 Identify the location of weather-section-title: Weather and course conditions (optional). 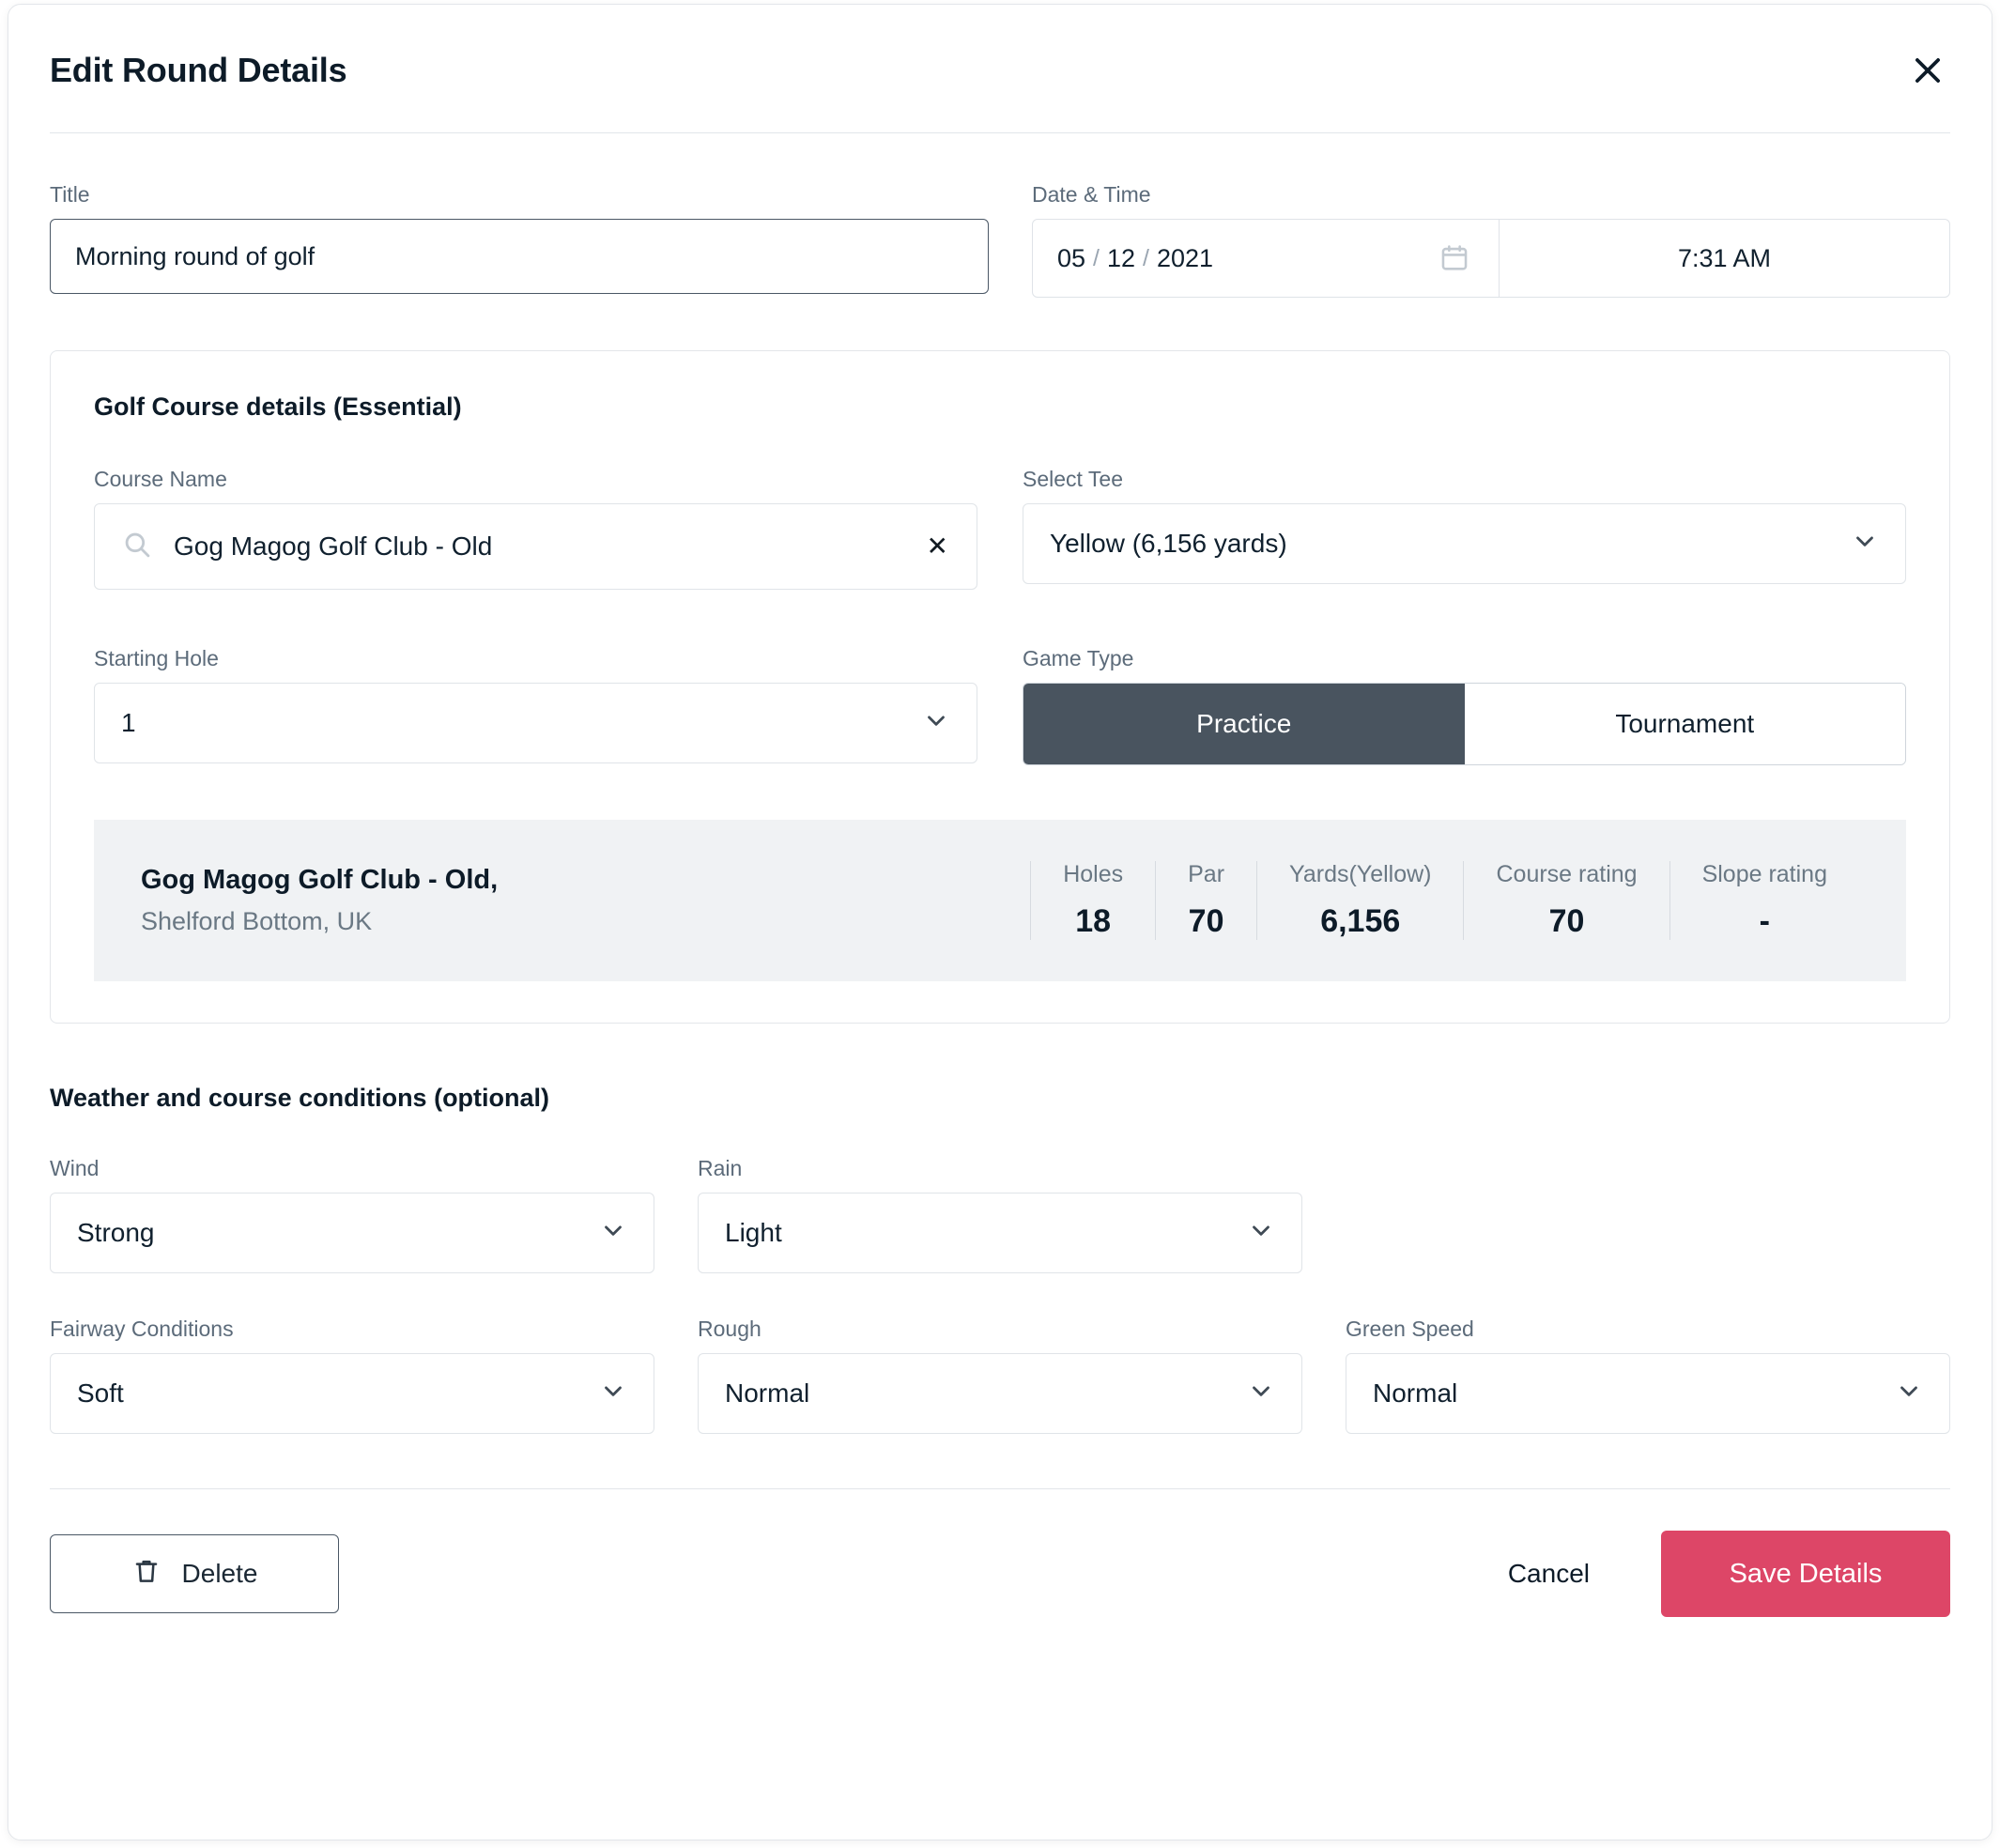
(300, 1098).